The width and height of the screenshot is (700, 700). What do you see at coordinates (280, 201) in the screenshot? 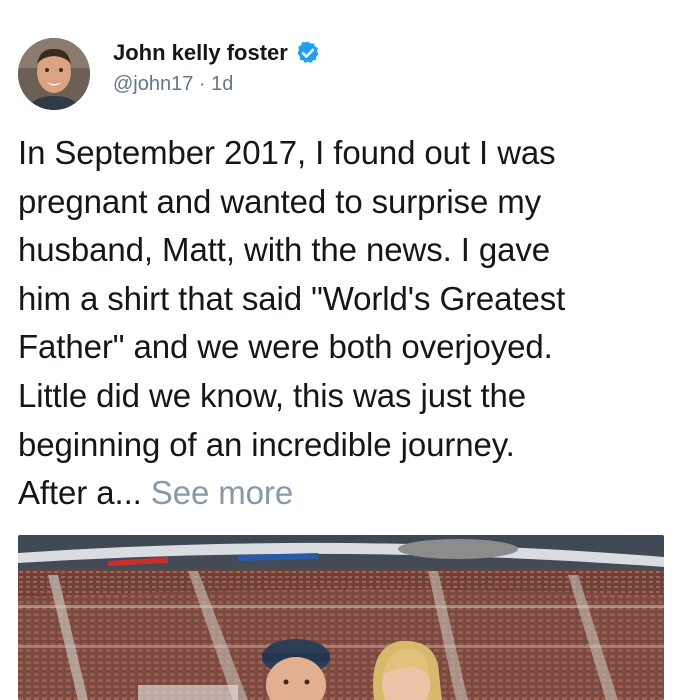
I see `tweet-text-line: pregnant and wanted to surprise my` at bounding box center [280, 201].